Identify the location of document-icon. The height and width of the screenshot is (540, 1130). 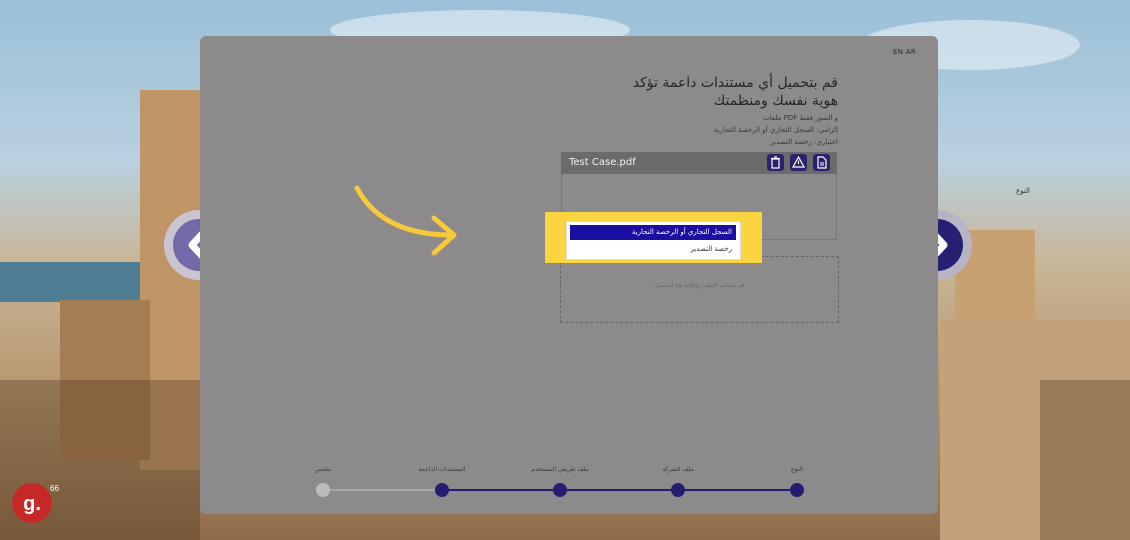
(822, 162).